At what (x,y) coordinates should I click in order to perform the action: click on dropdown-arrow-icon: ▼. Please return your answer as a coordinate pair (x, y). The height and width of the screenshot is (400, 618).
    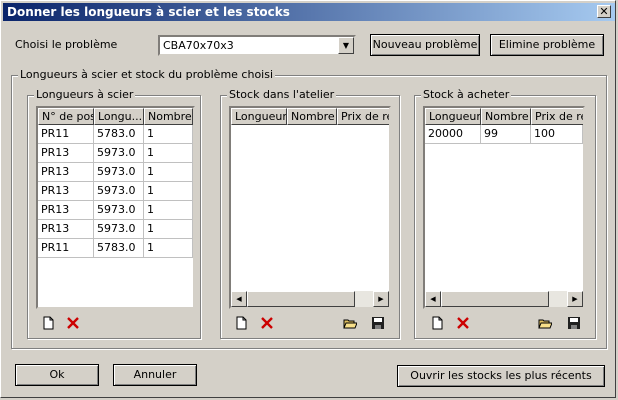
    Looking at the image, I should click on (346, 45).